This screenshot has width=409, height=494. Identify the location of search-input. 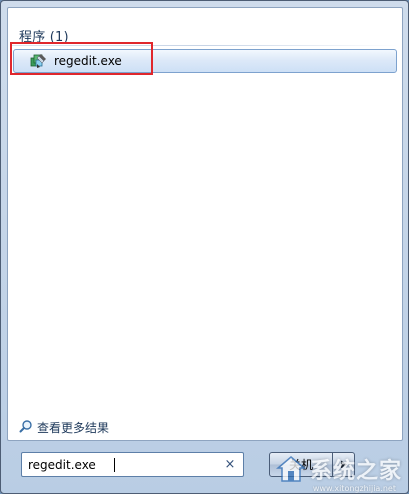
(121, 464).